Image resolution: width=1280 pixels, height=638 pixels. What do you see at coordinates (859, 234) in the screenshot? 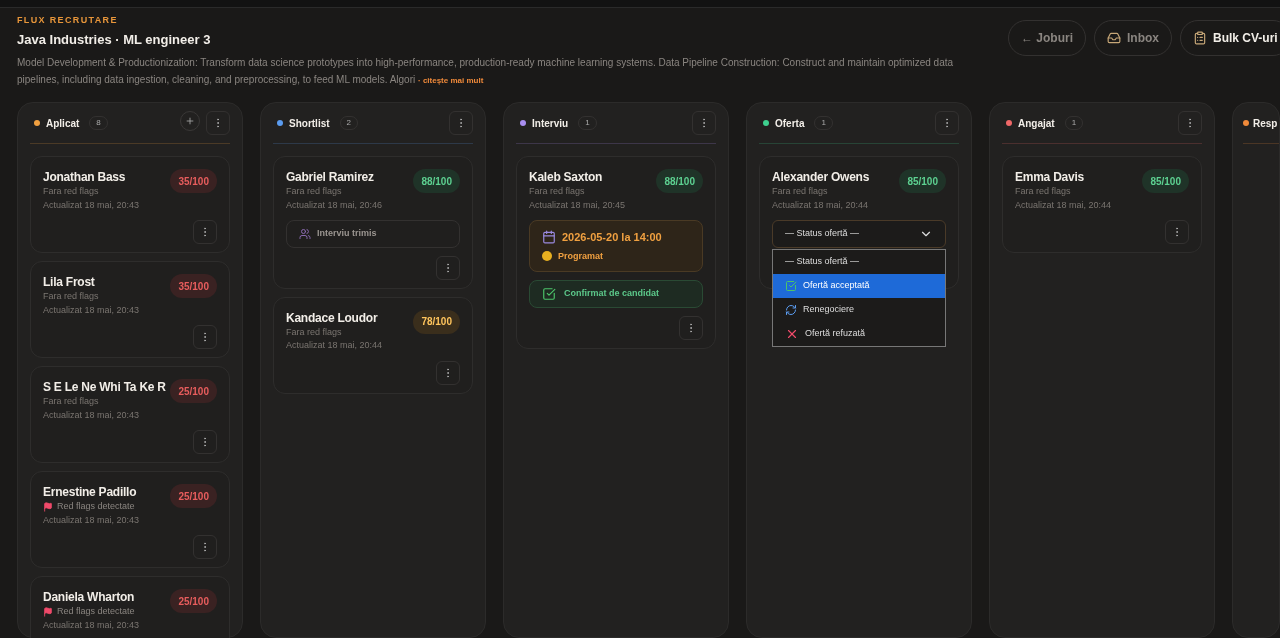
I see `status-select: — Status ofertă —` at bounding box center [859, 234].